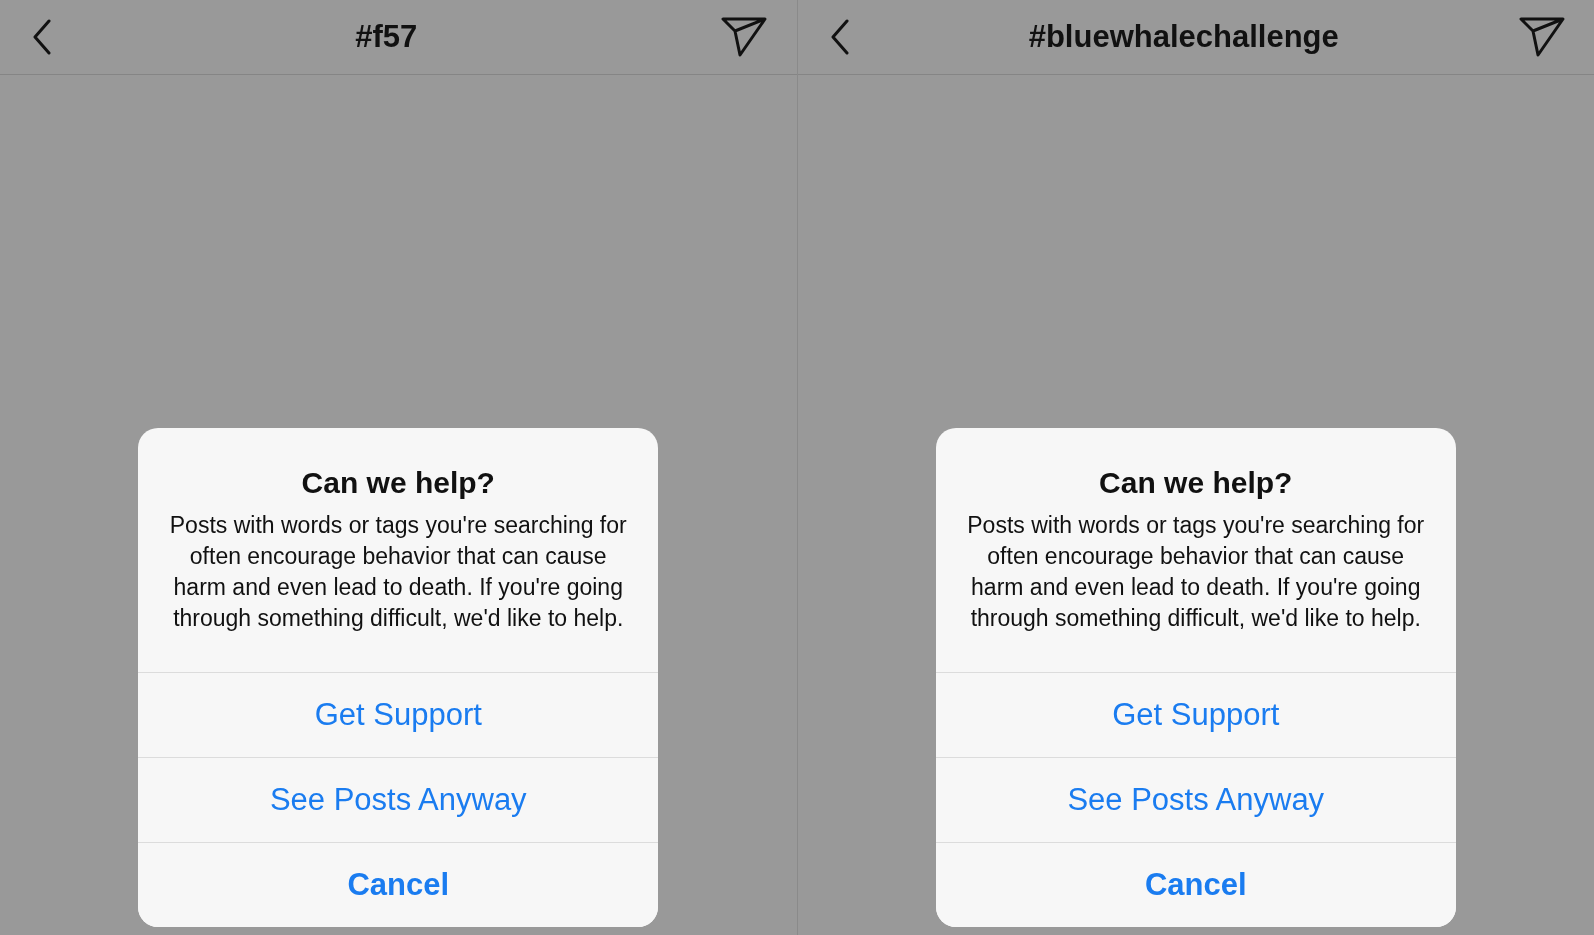 This screenshot has height=935, width=1594. Describe the element at coordinates (386, 37) in the screenshot. I see `header-title: #f57` at that location.